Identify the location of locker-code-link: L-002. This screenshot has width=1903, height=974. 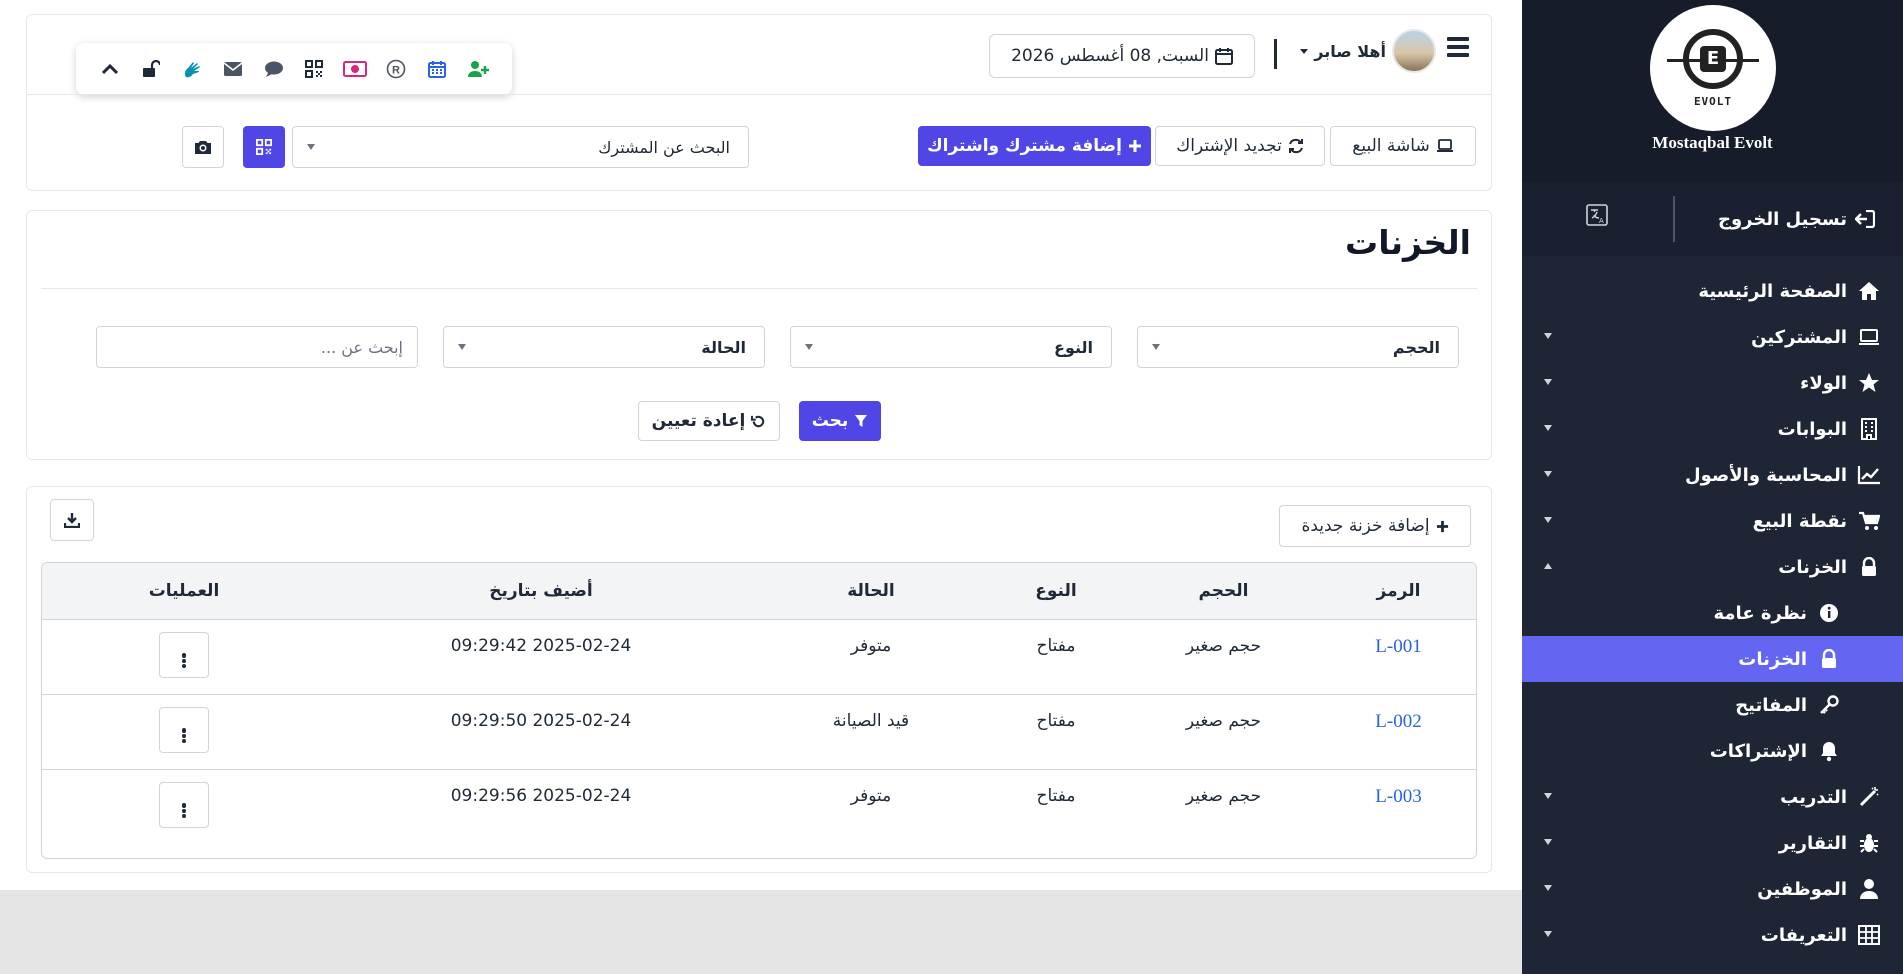
(1398, 731).